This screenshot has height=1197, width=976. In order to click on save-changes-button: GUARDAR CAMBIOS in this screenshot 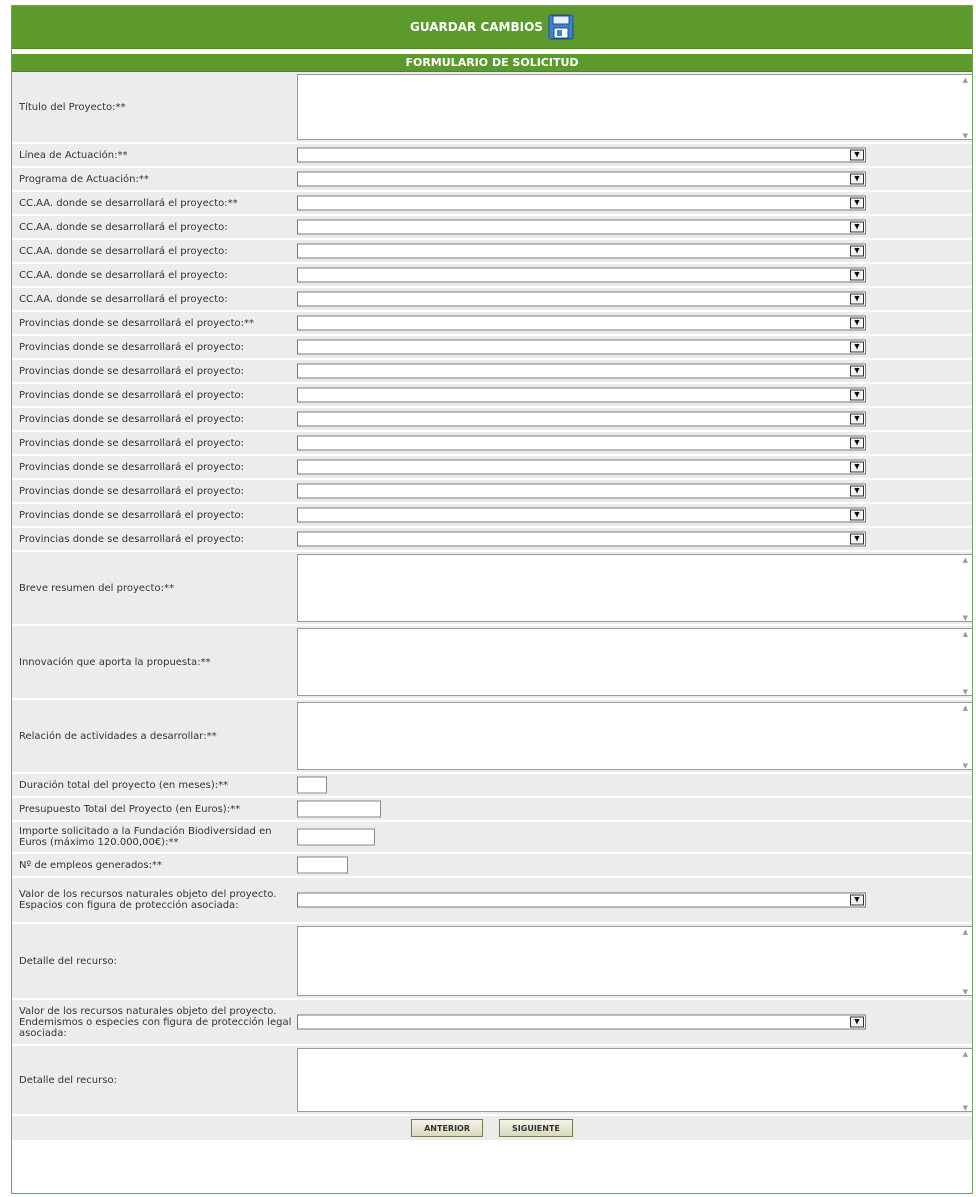, I will do `click(492, 27)`.